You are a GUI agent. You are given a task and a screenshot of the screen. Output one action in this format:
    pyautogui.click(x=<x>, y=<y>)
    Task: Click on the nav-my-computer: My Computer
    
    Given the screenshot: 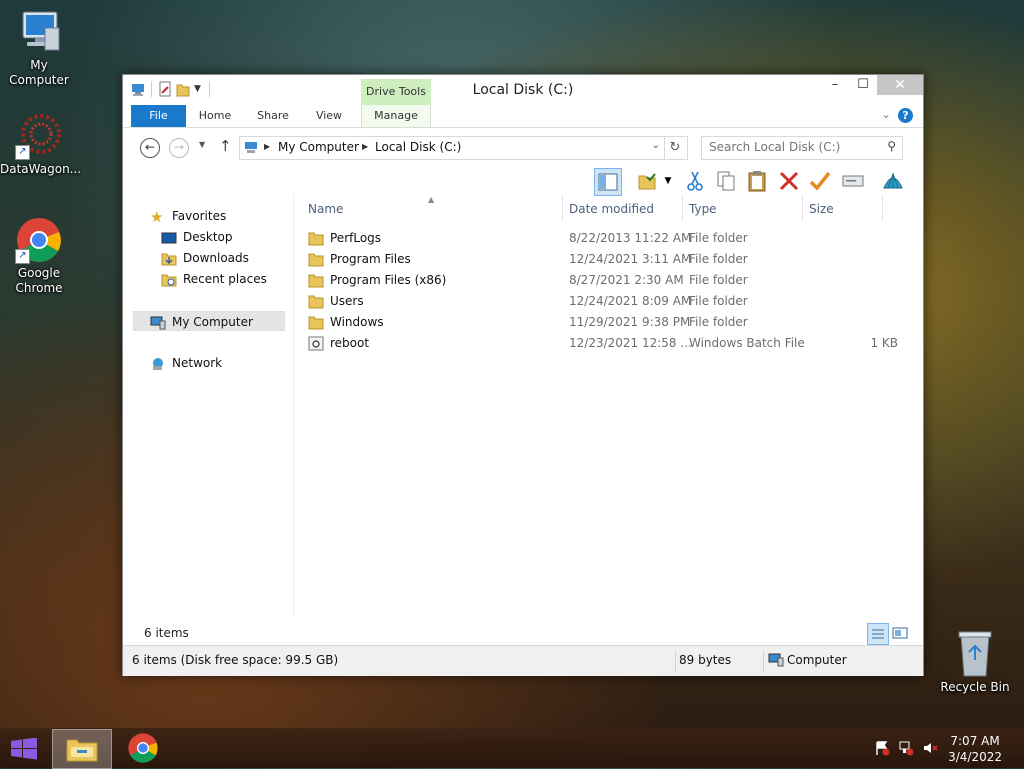 What is the action you would take?
    pyautogui.click(x=209, y=321)
    